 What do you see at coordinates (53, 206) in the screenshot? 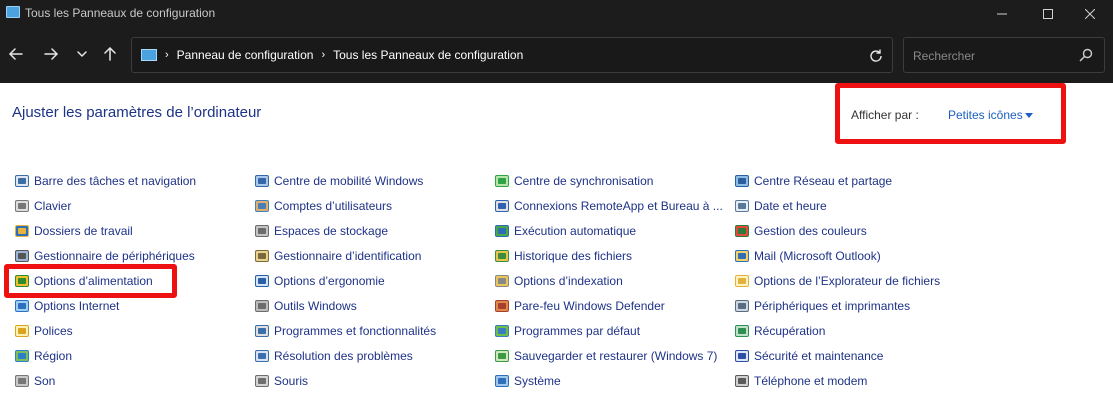
I see `control-panel-item-label: Clavier` at bounding box center [53, 206].